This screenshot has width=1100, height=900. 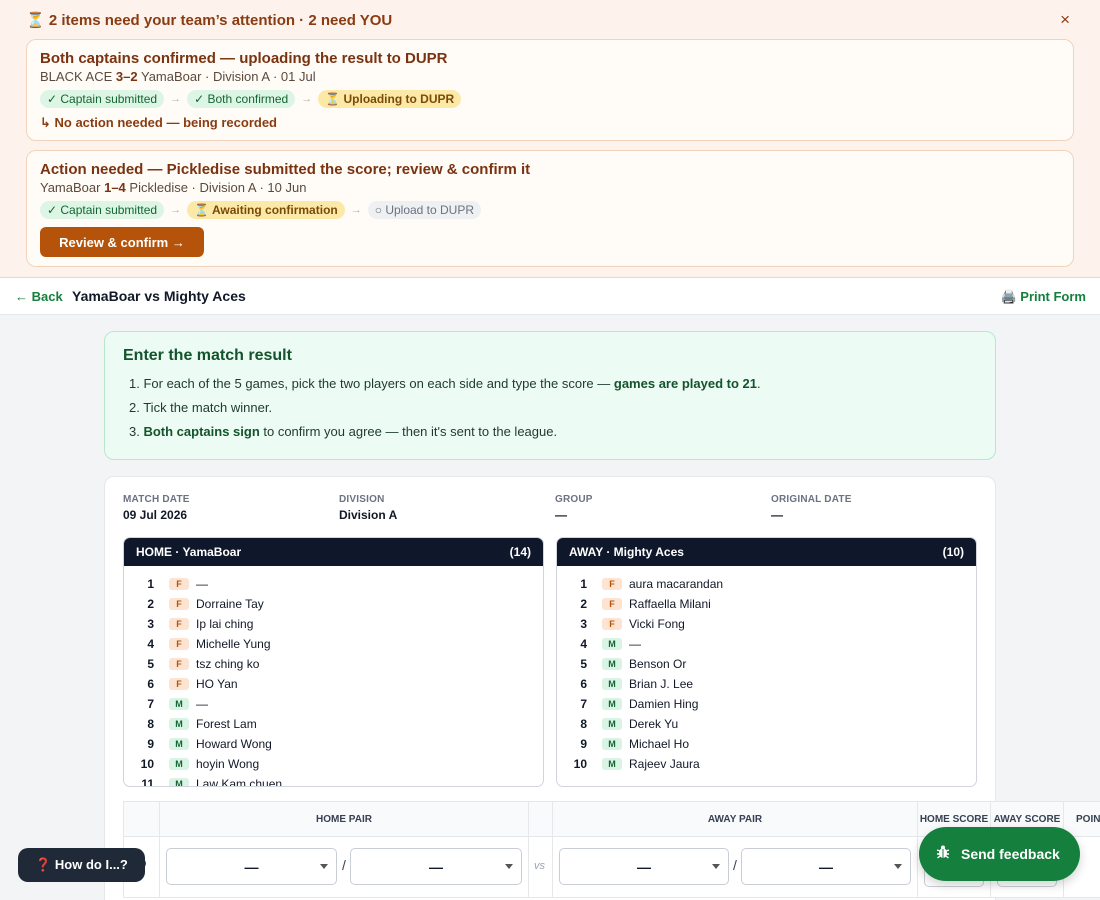 What do you see at coordinates (766, 744) in the screenshot?
I see `away-player-row: 9 M Michael Ho` at bounding box center [766, 744].